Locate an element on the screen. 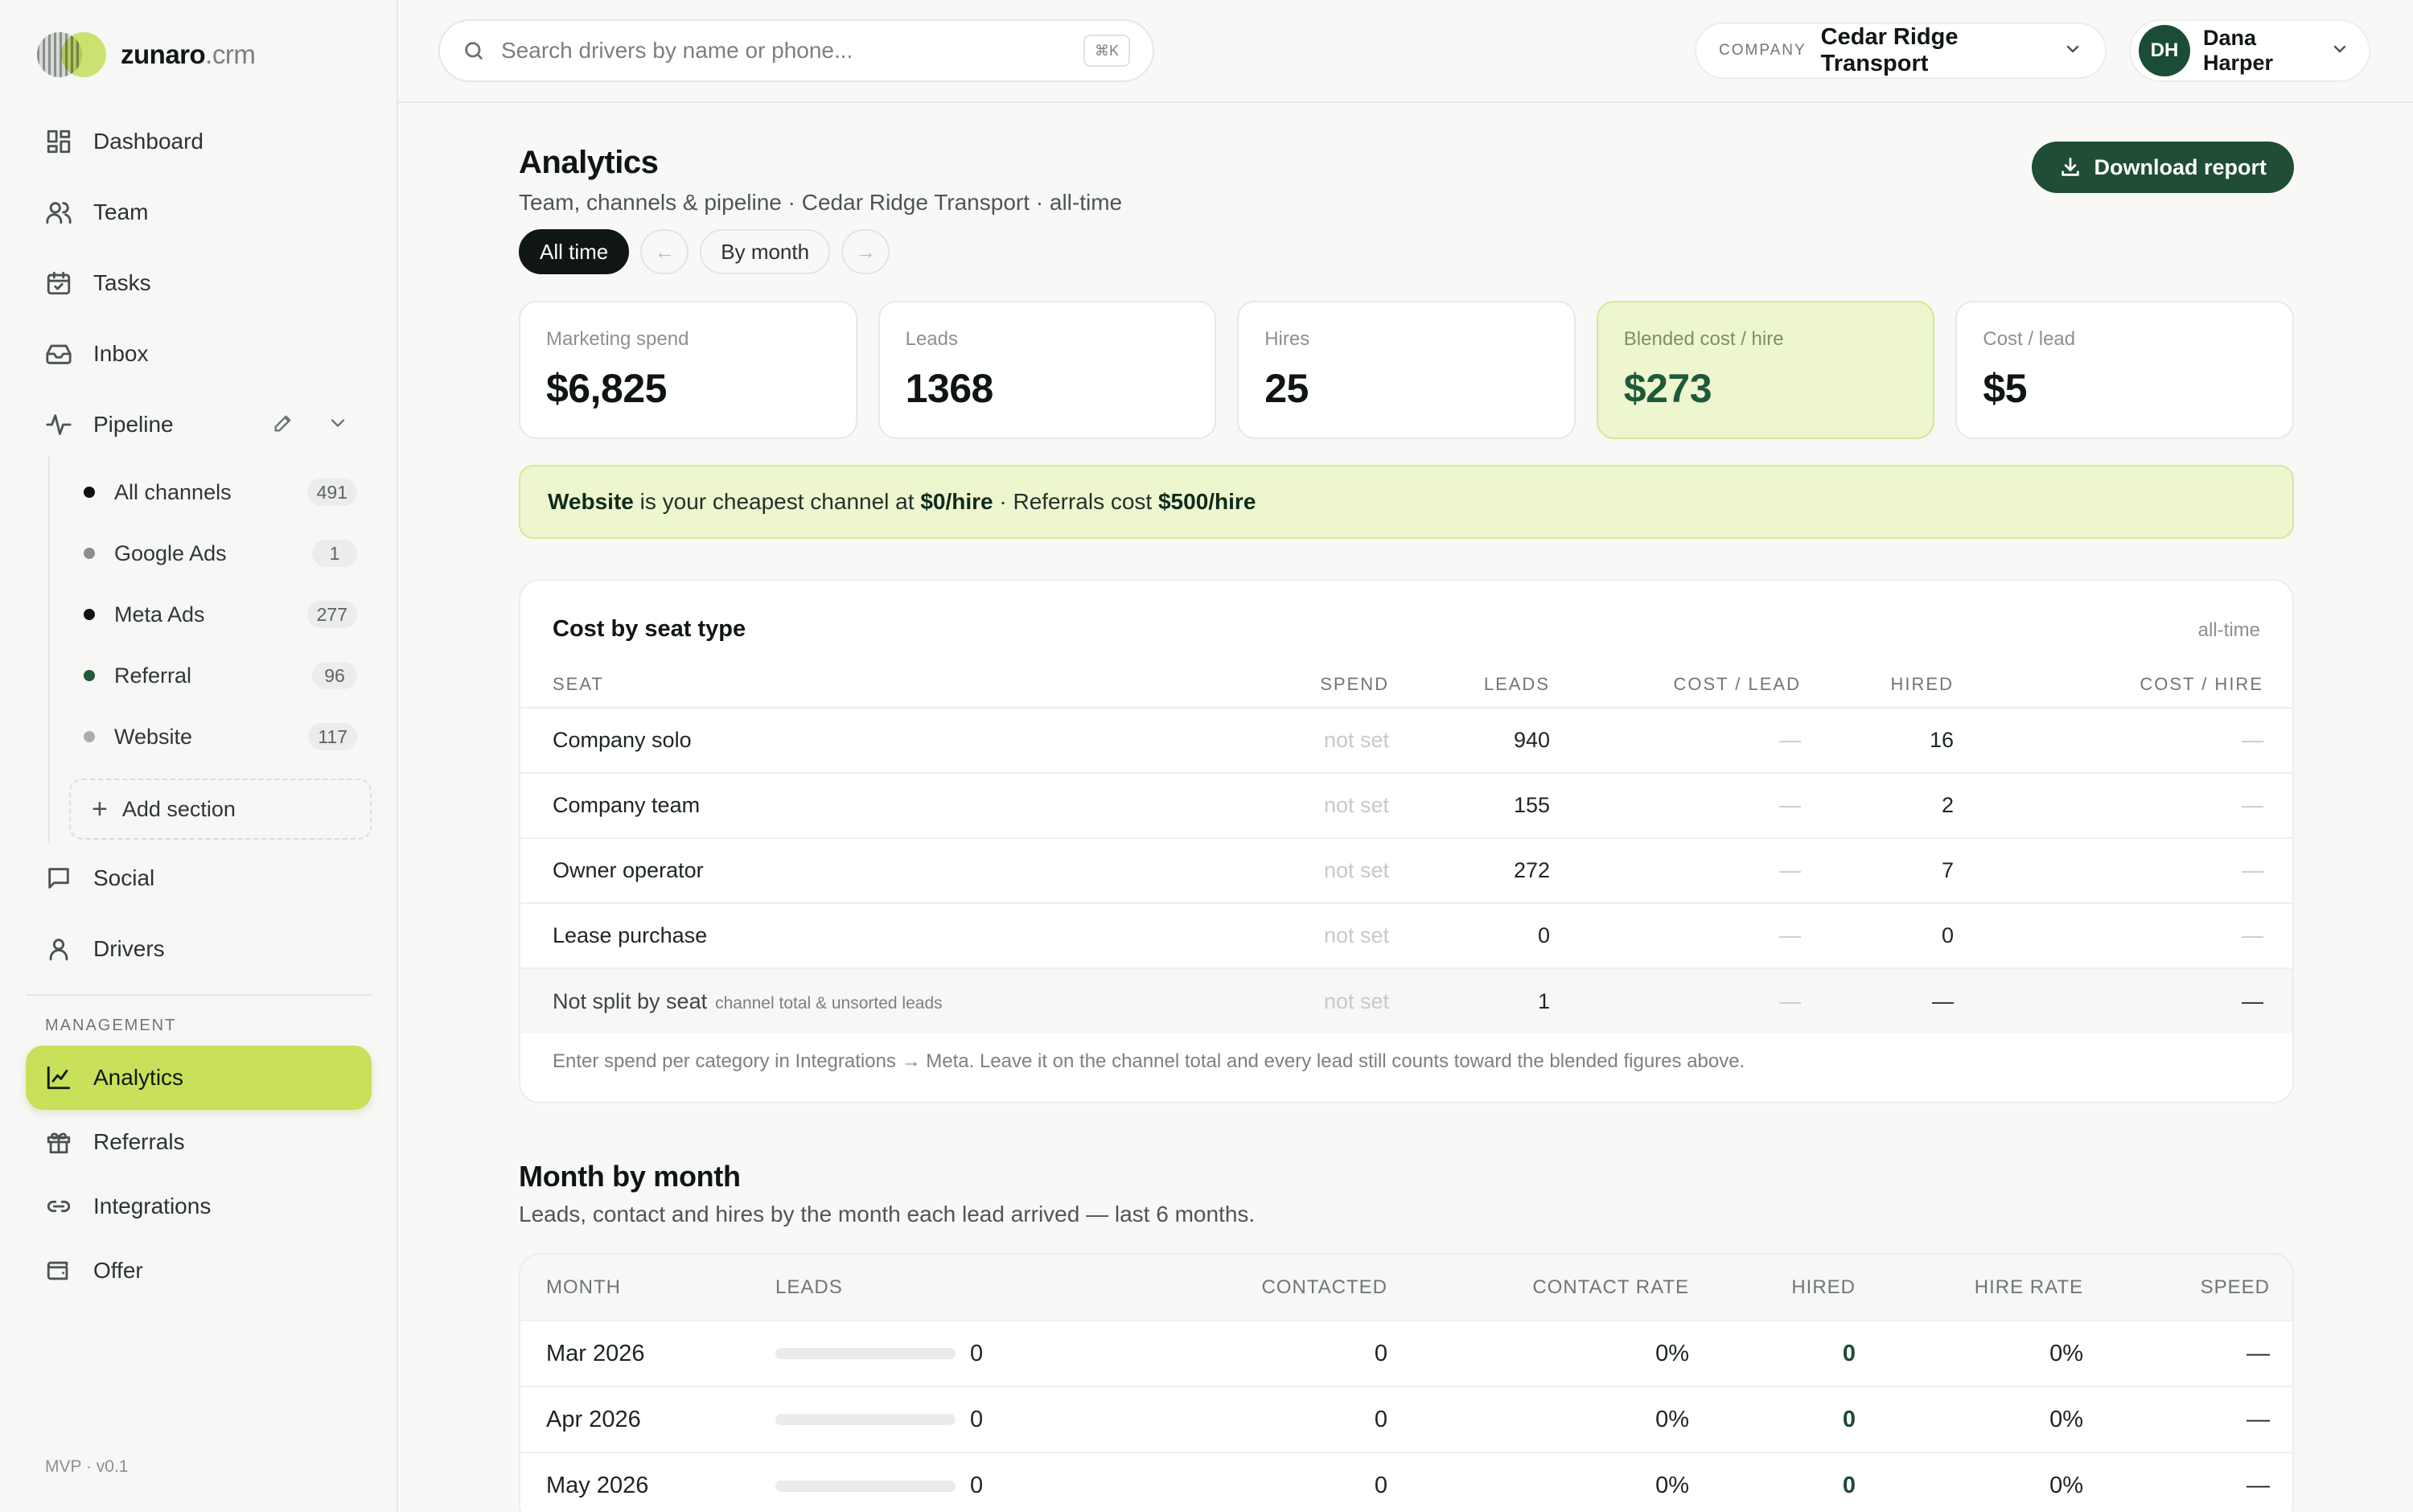 This screenshot has height=1512, width=2413. leads-value: 0 is located at coordinates (977, 1486).